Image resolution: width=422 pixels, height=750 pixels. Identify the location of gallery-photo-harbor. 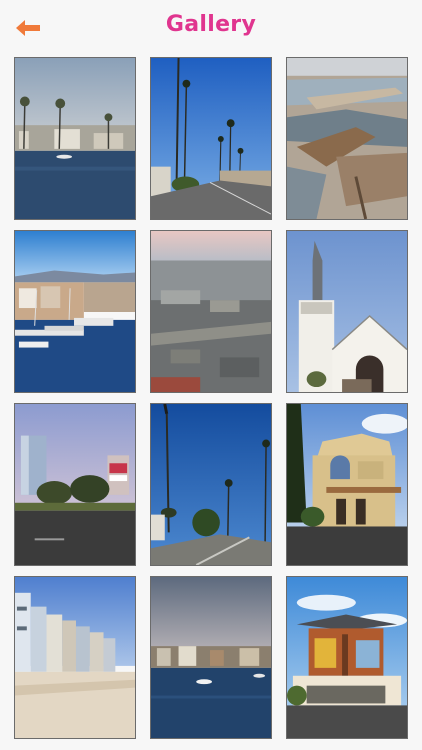
(75, 311).